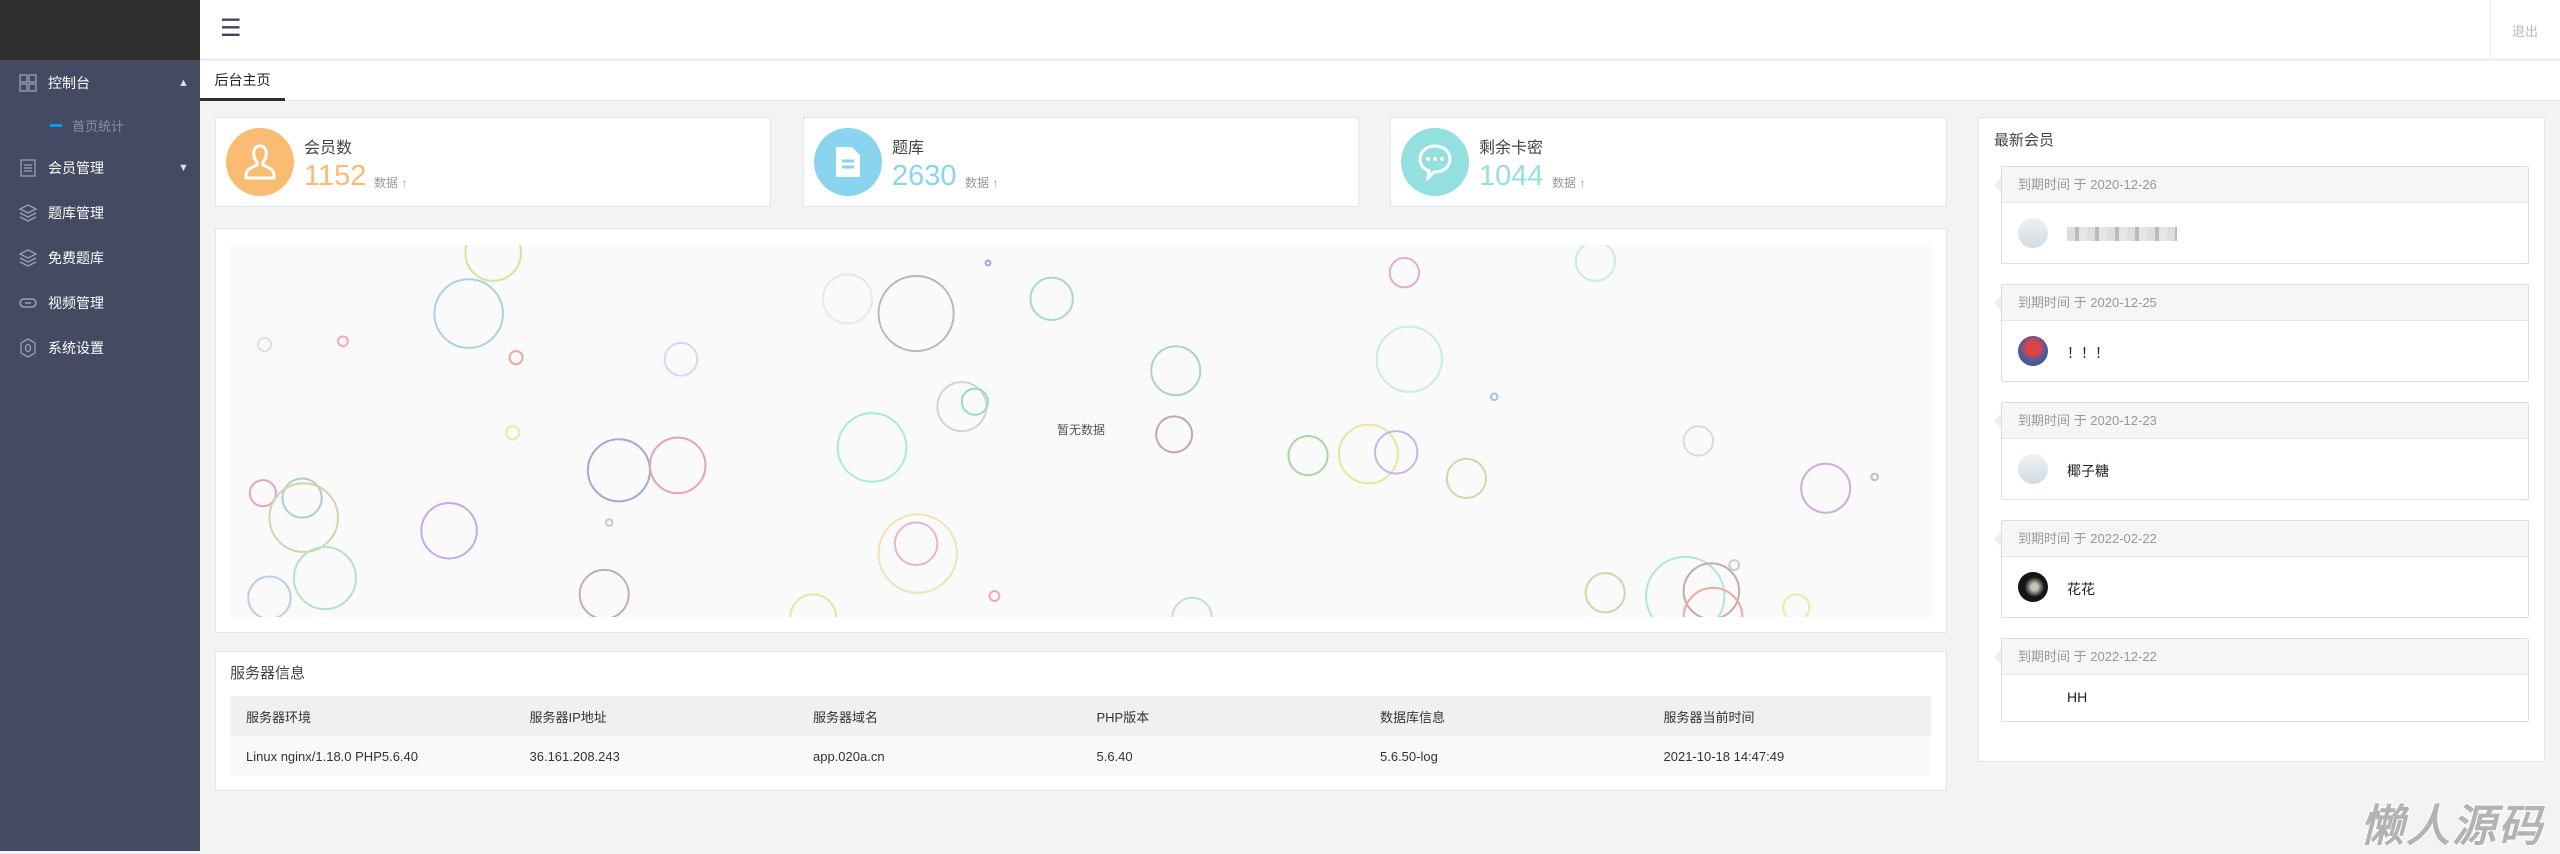  I want to click on sidebar-item-videos: 视频管理, so click(100, 303).